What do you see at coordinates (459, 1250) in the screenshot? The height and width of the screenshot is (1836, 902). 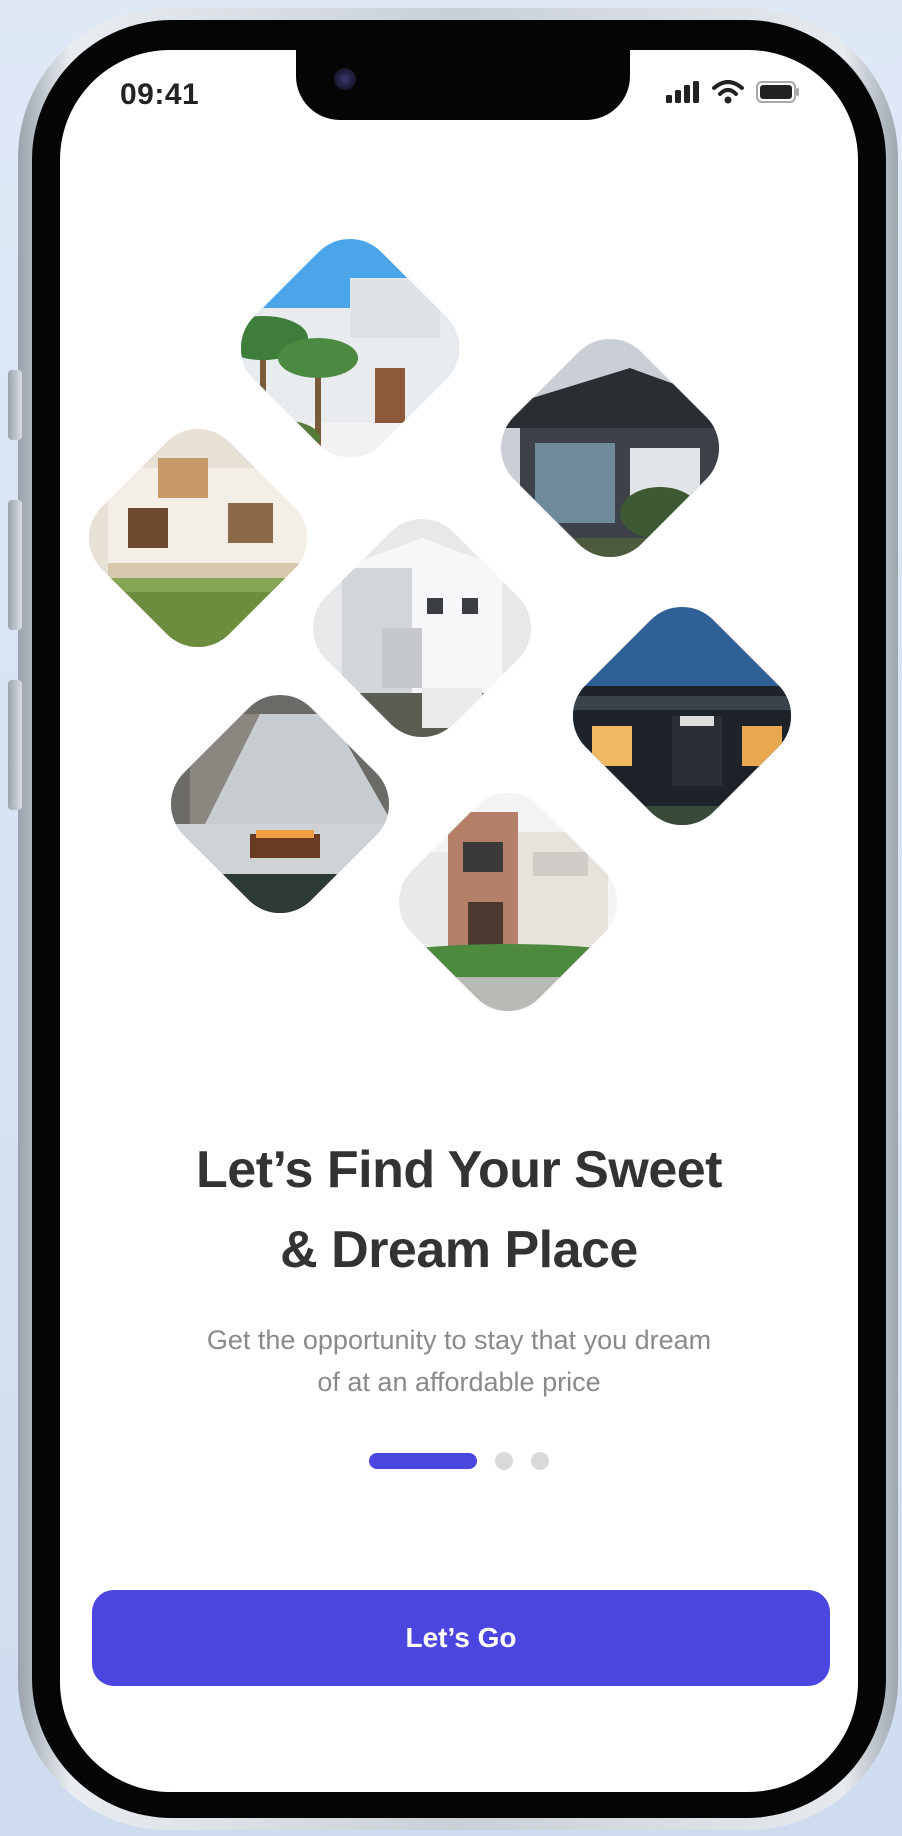 I see `headline-line2: & Dream Place` at bounding box center [459, 1250].